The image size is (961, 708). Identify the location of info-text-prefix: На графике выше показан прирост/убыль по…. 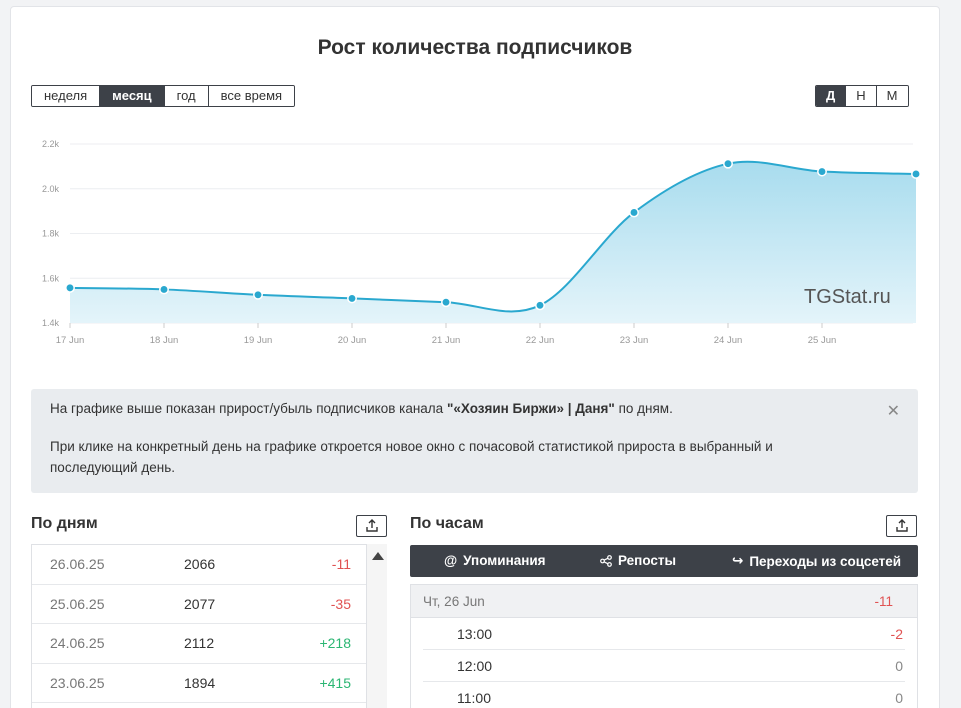
(248, 408).